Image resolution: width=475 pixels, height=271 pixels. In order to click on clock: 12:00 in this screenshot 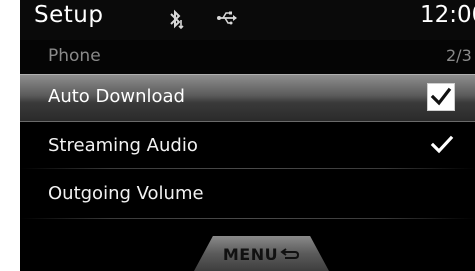, I will do `click(447, 15)`.